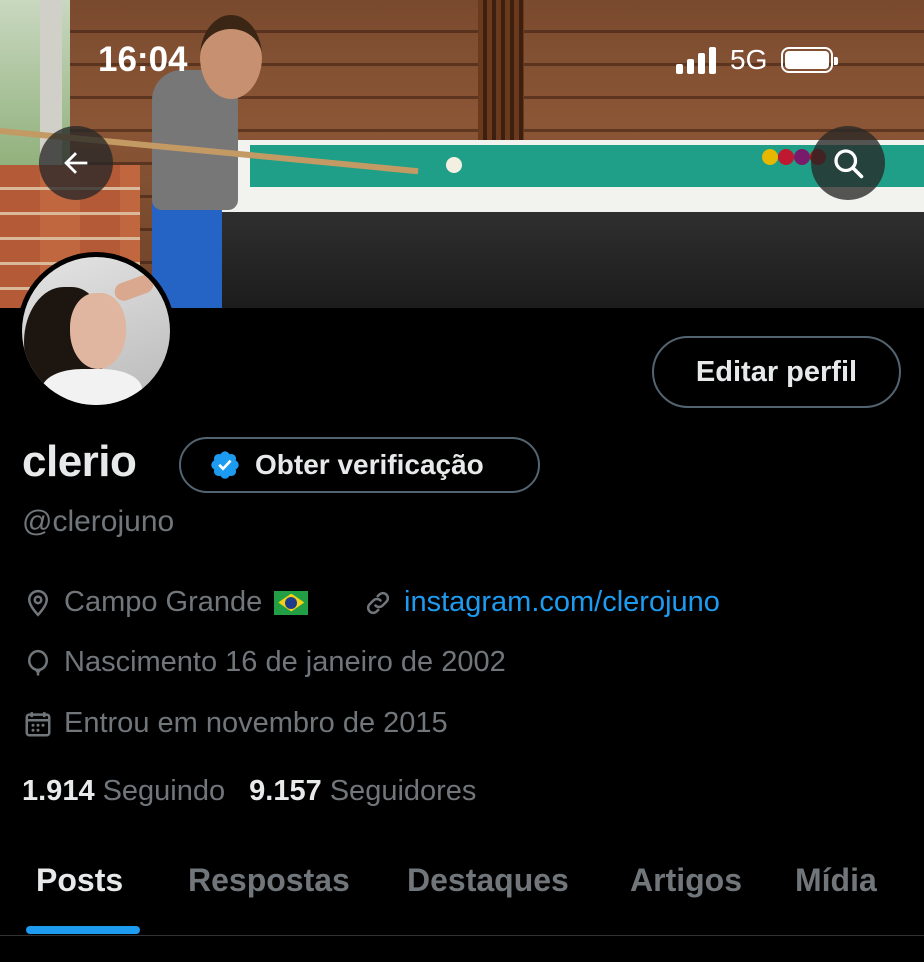 This screenshot has width=924, height=962. What do you see at coordinates (291, 602) in the screenshot?
I see `brazil-flag-icon` at bounding box center [291, 602].